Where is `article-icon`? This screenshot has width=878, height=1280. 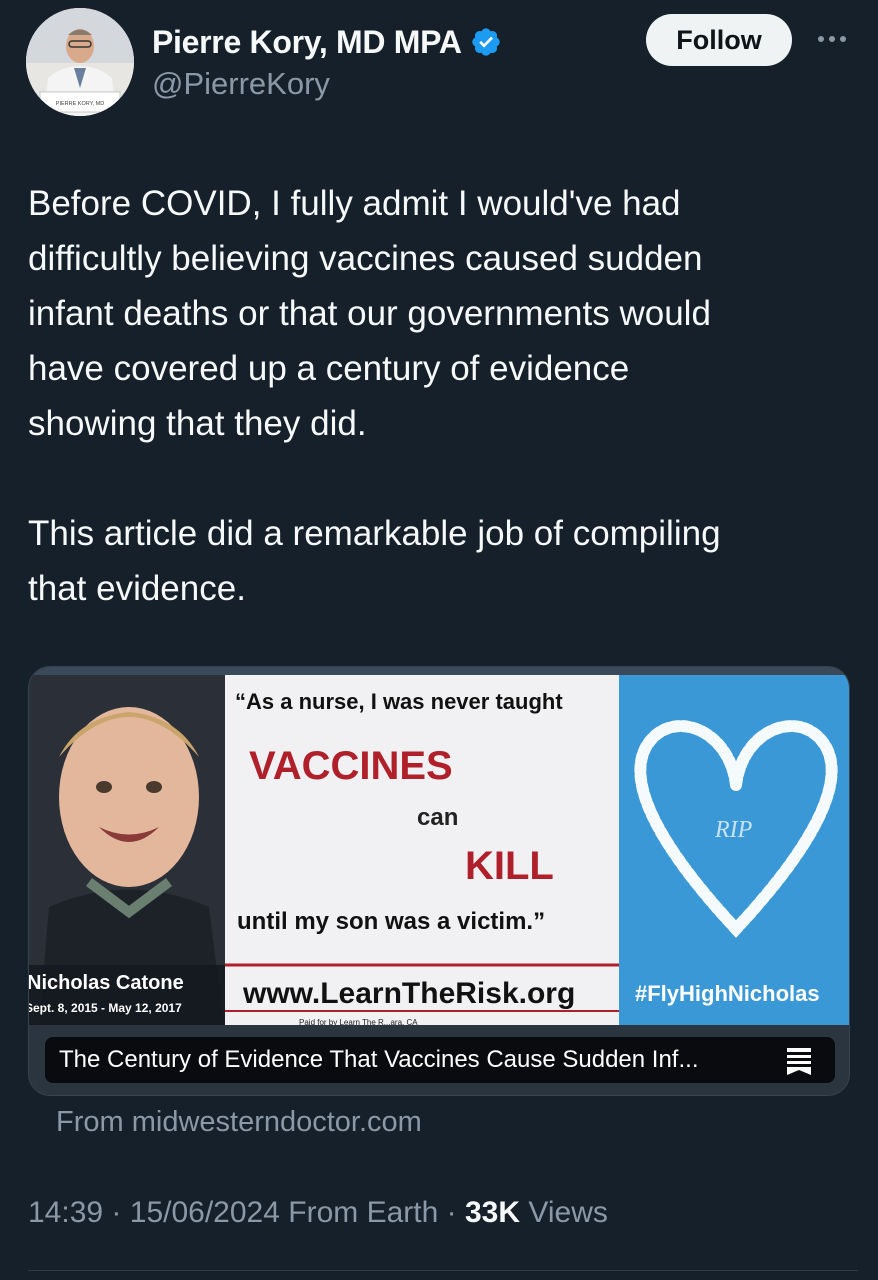
article-icon is located at coordinates (799, 1061).